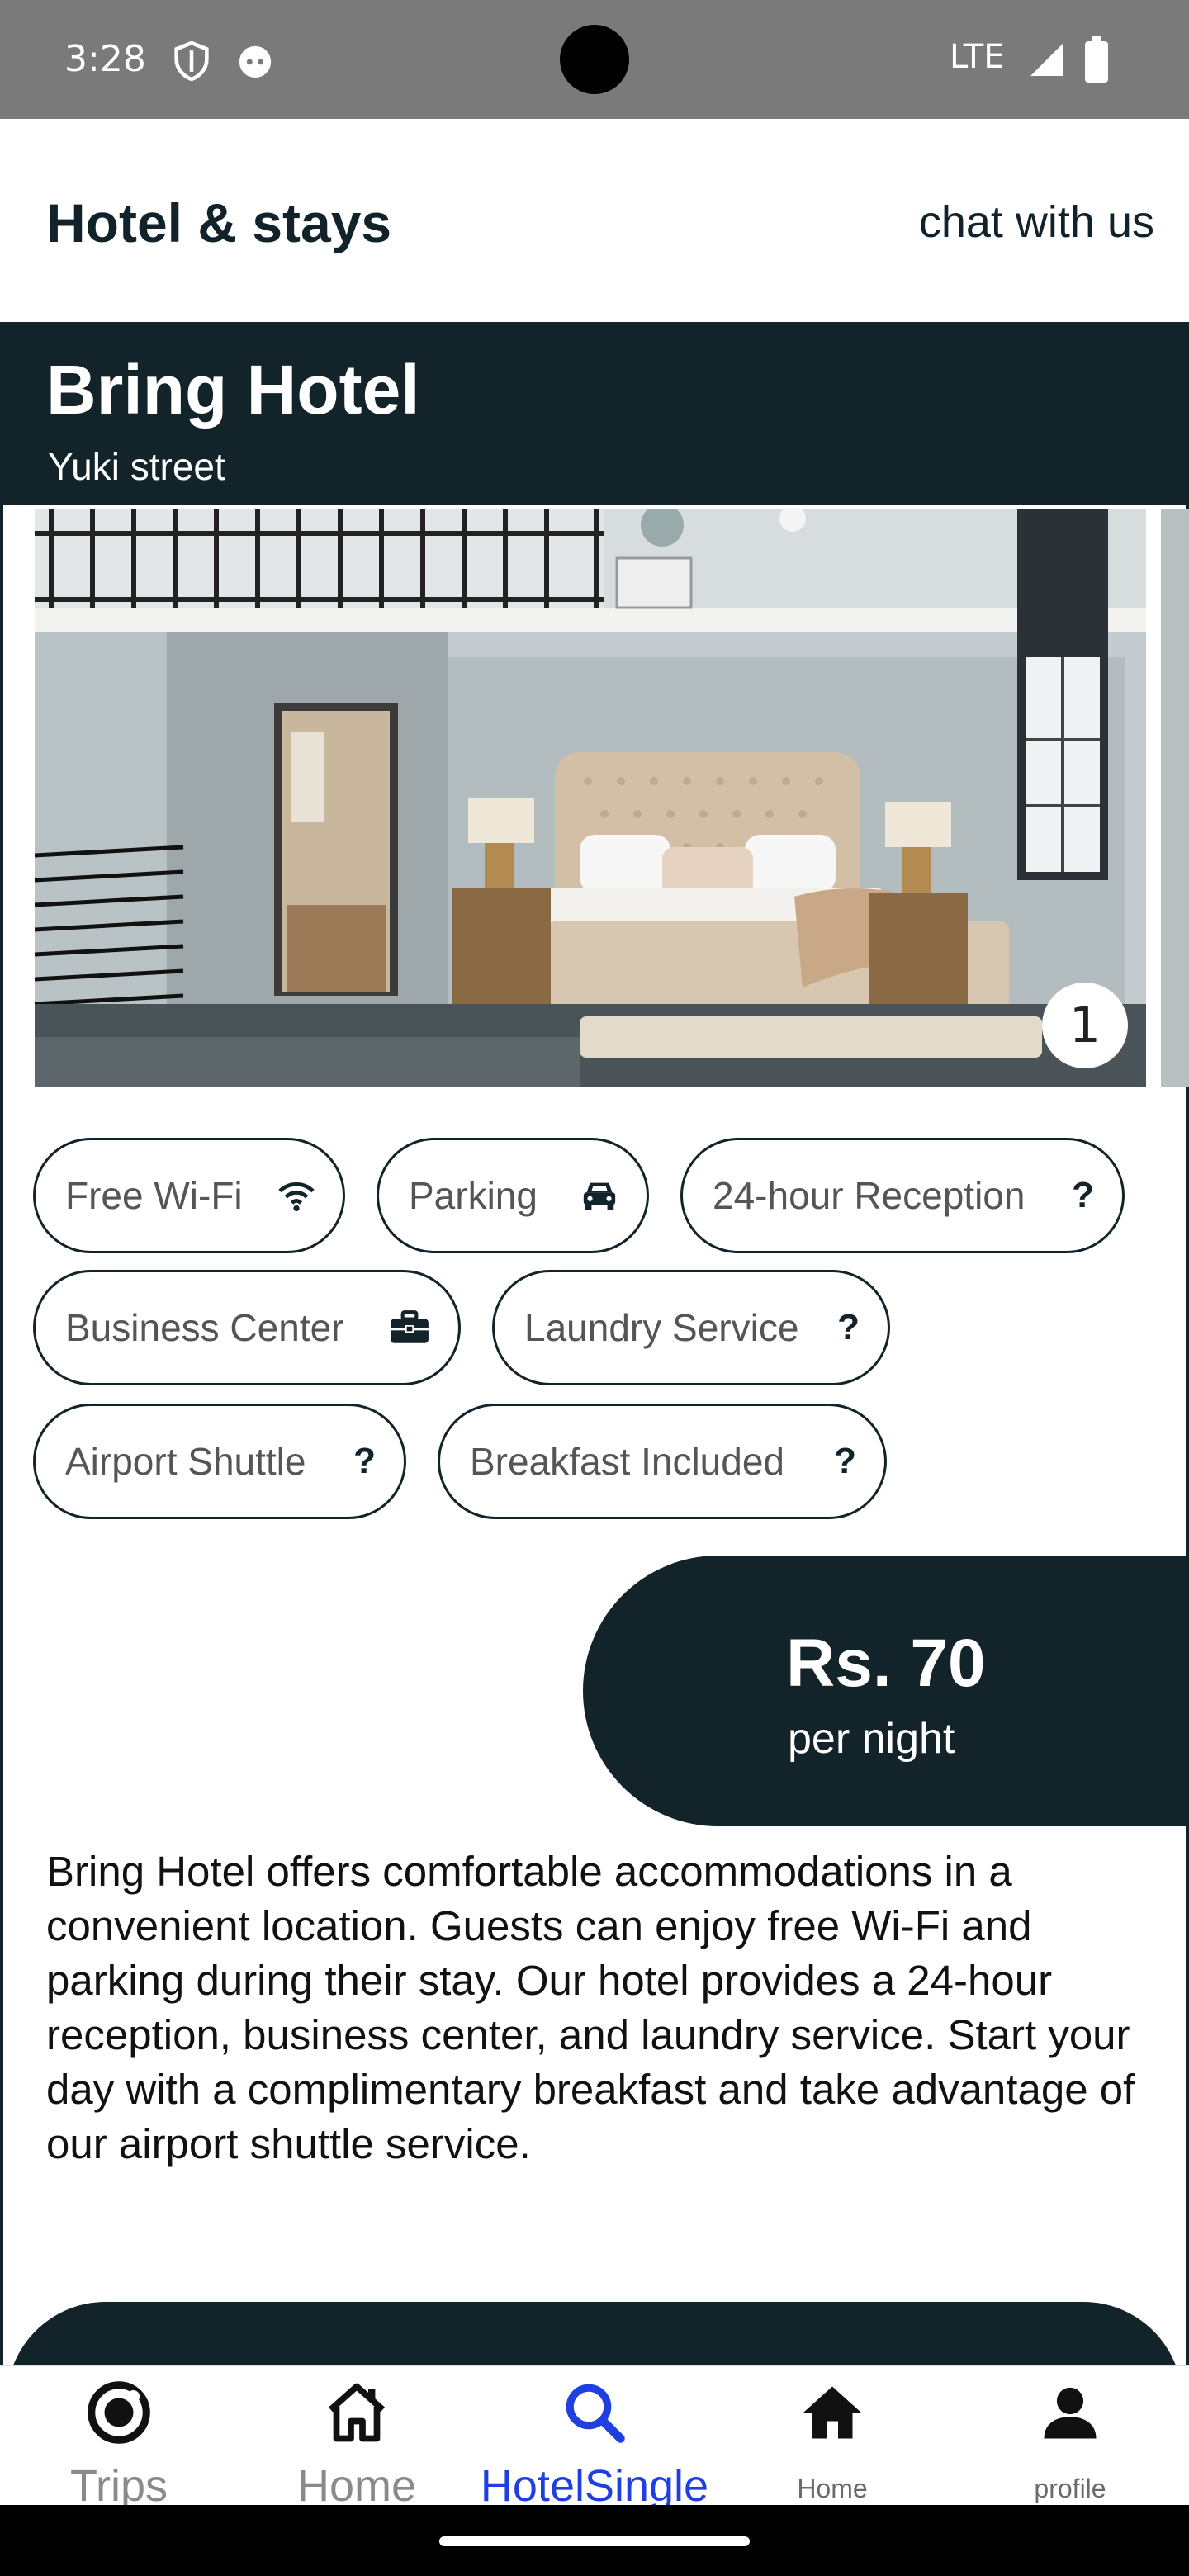 Image resolution: width=1189 pixels, height=2576 pixels. I want to click on price-unit: per night, so click(871, 1739).